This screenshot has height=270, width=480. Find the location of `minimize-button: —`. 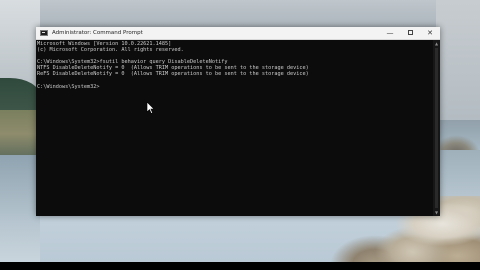

minimize-button: — is located at coordinates (390, 33).